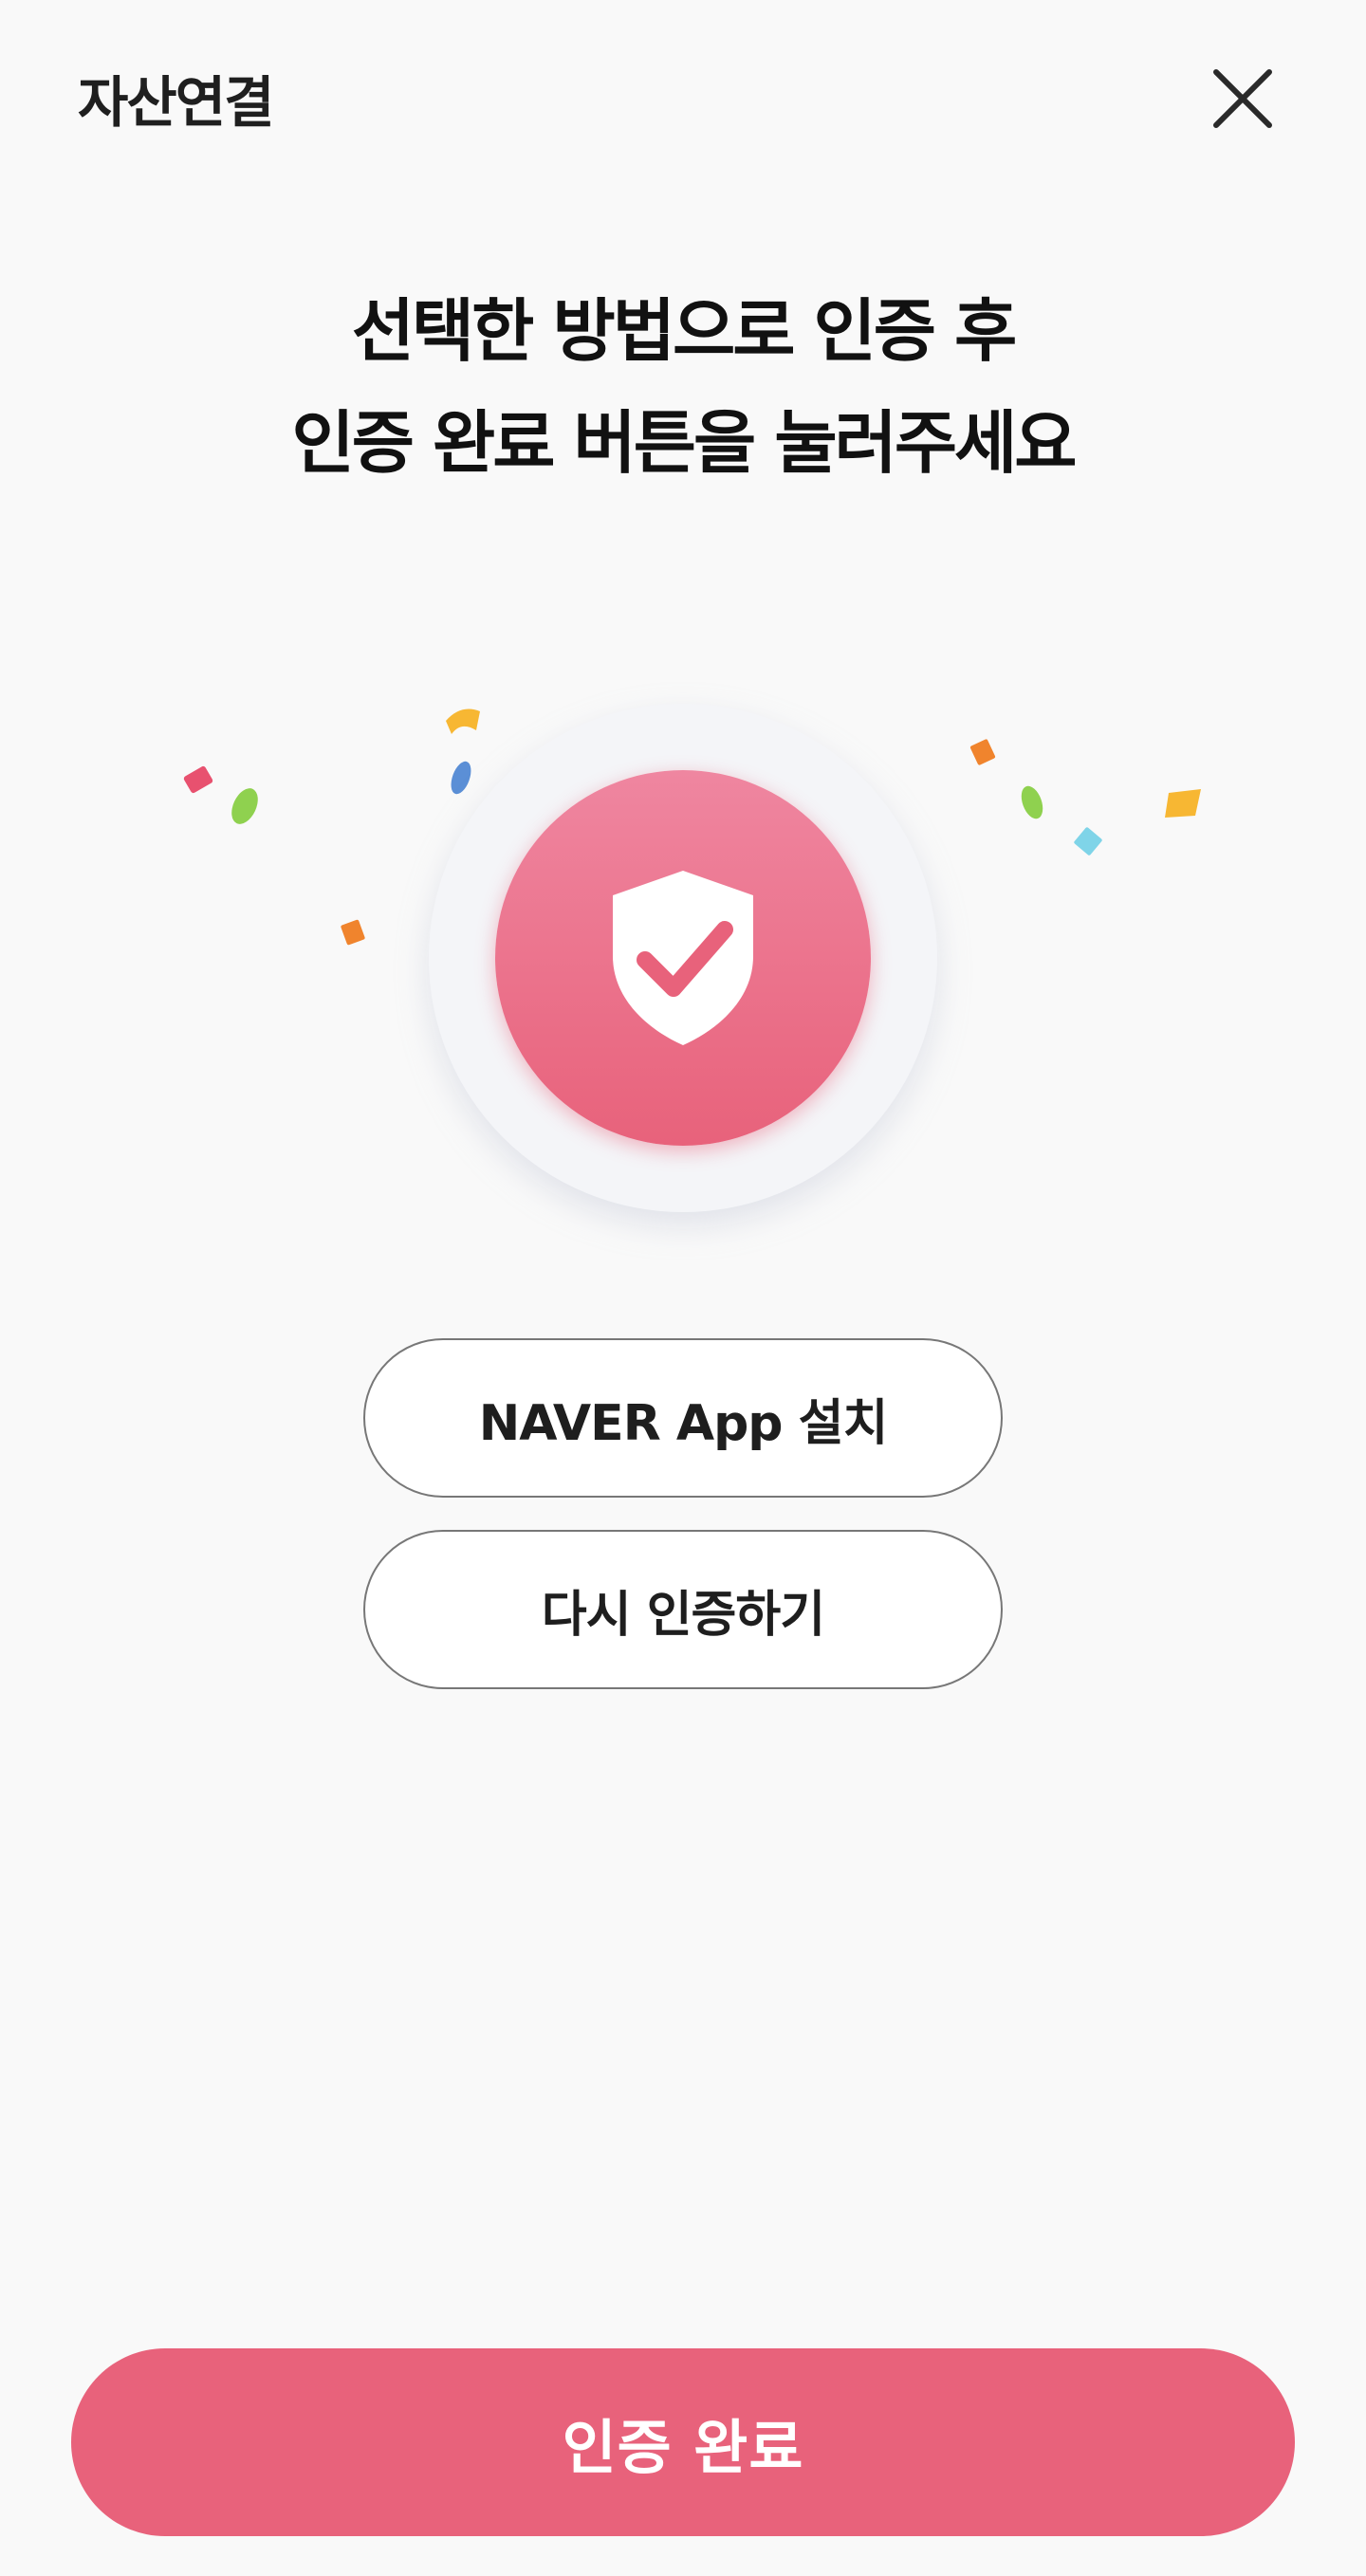  Describe the element at coordinates (683, 958) in the screenshot. I see `shield-check-icon` at that location.